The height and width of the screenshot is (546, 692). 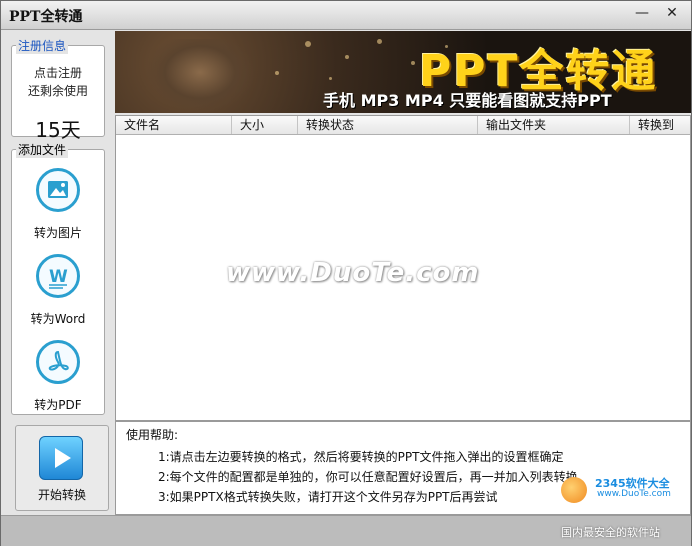 I want to click on watermark-text: www.DuoTe.com, so click(x=353, y=273).